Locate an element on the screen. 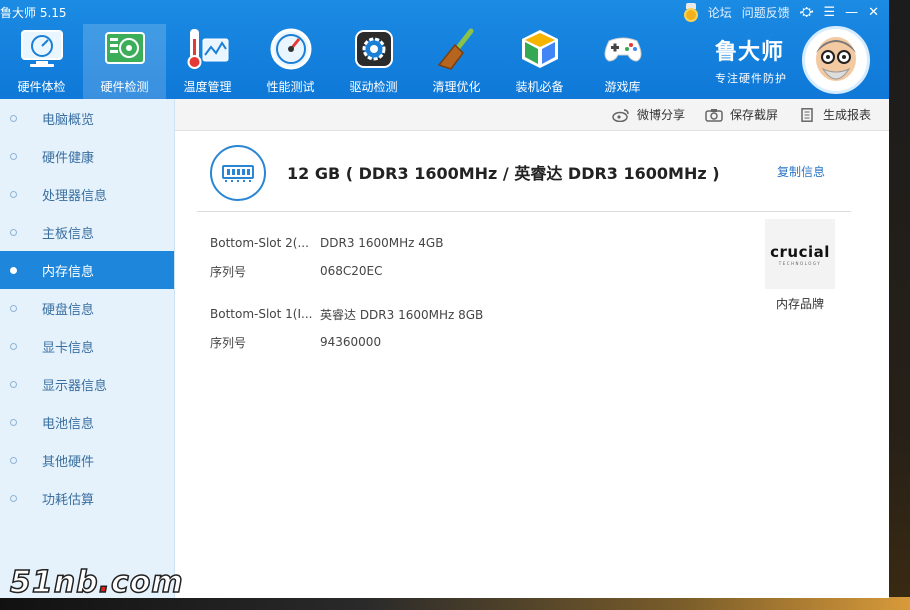  serial-value: 068C20EC is located at coordinates (351, 271).